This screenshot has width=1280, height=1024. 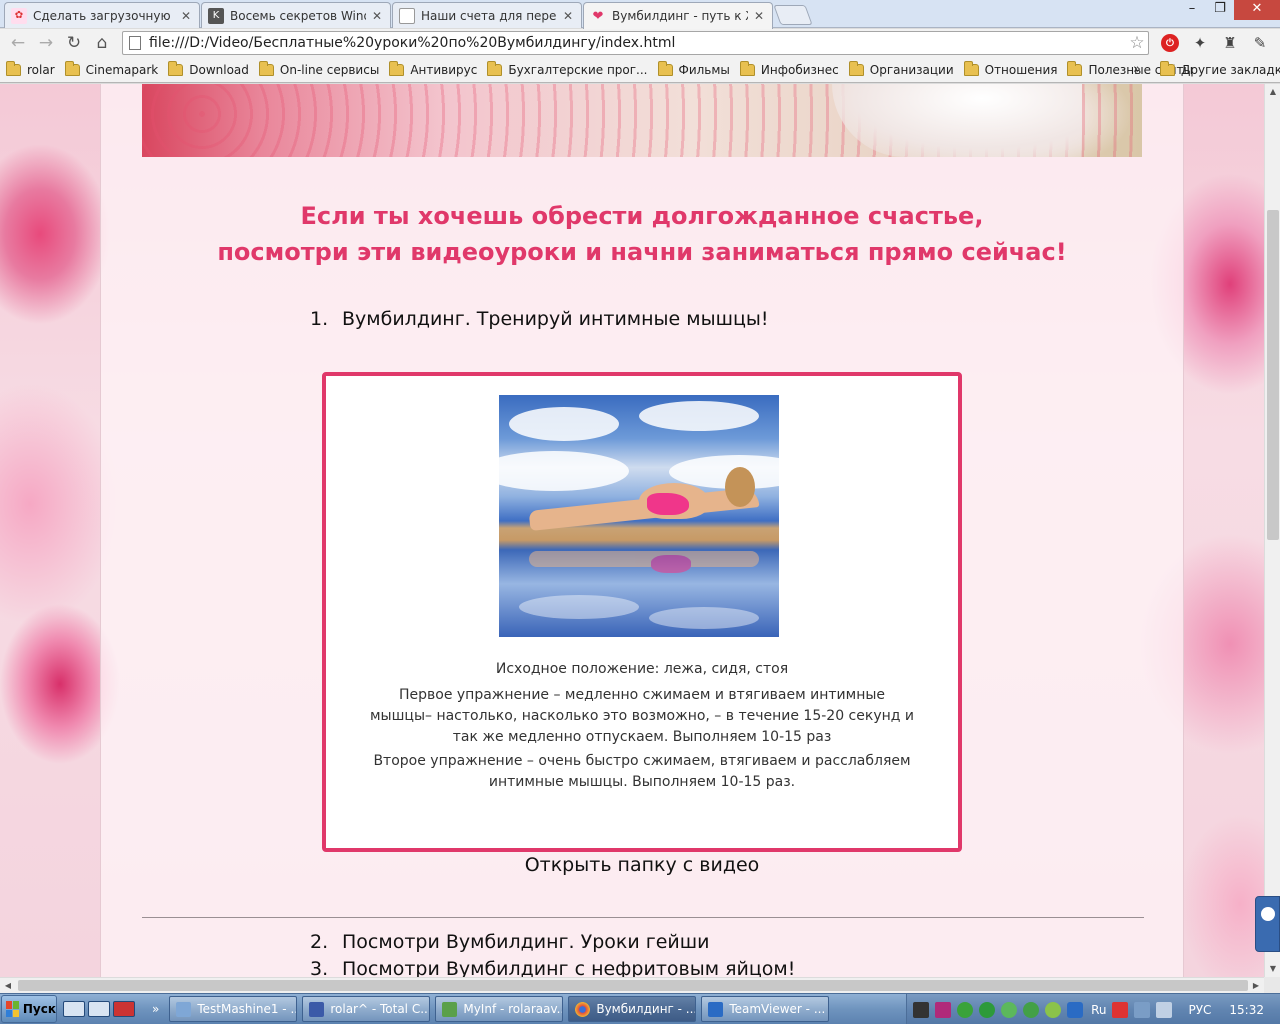 What do you see at coordinates (74, 1009) in the screenshot?
I see `show-desktop-icon` at bounding box center [74, 1009].